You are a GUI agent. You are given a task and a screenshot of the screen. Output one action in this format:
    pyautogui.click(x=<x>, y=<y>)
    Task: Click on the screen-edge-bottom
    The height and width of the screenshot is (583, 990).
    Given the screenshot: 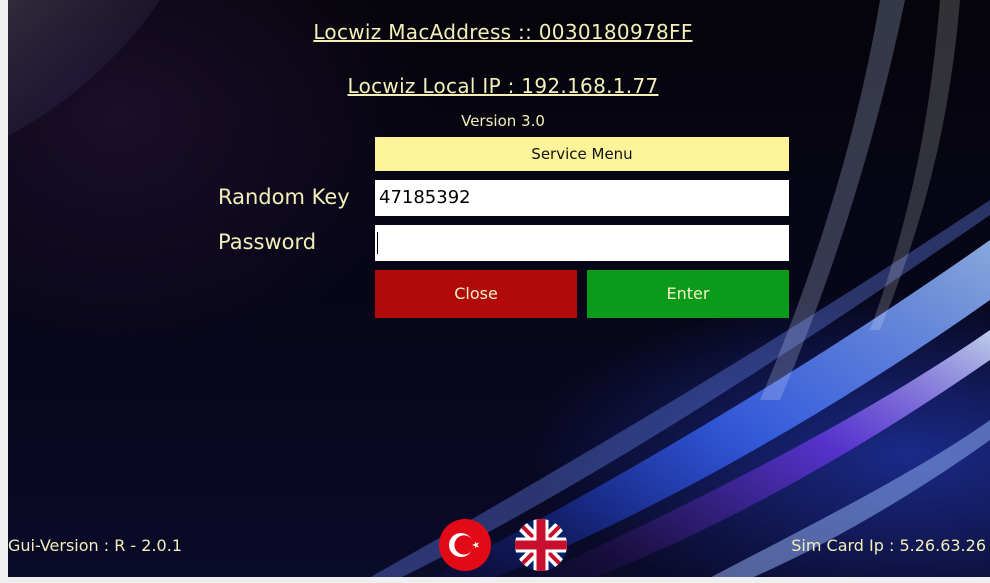 What is the action you would take?
    pyautogui.click(x=495, y=580)
    